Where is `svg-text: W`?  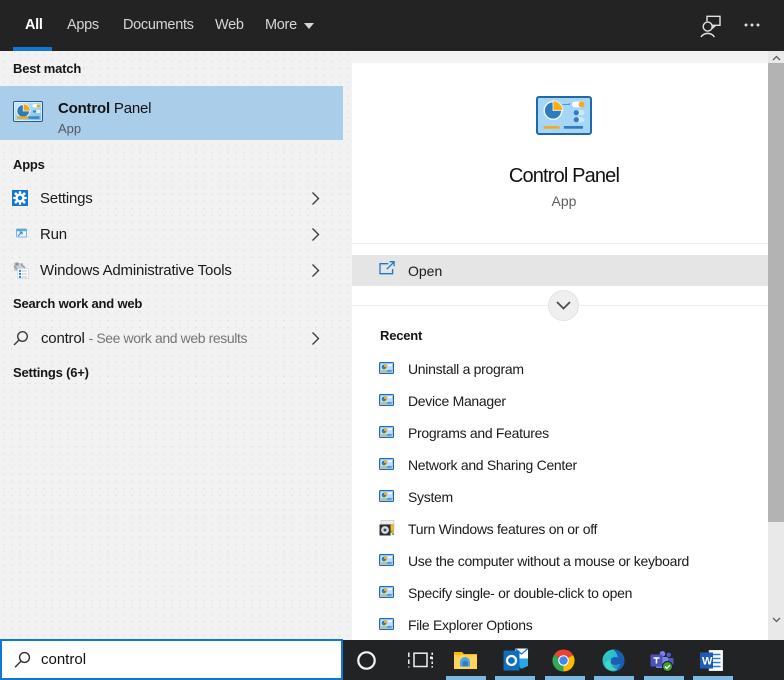
svg-text: W is located at coordinates (707, 662).